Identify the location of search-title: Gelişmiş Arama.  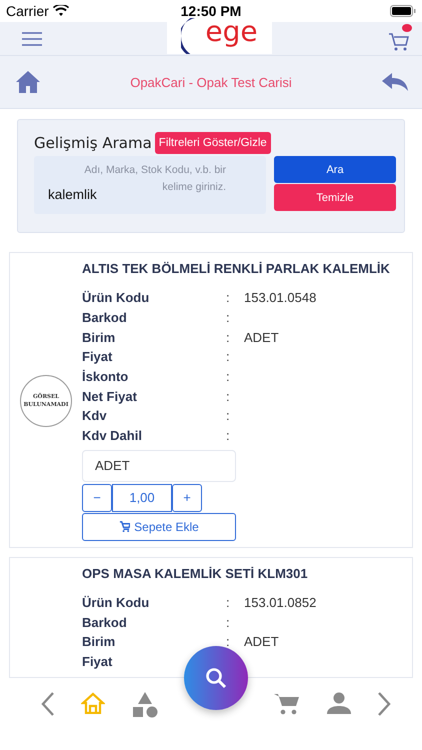
(93, 143).